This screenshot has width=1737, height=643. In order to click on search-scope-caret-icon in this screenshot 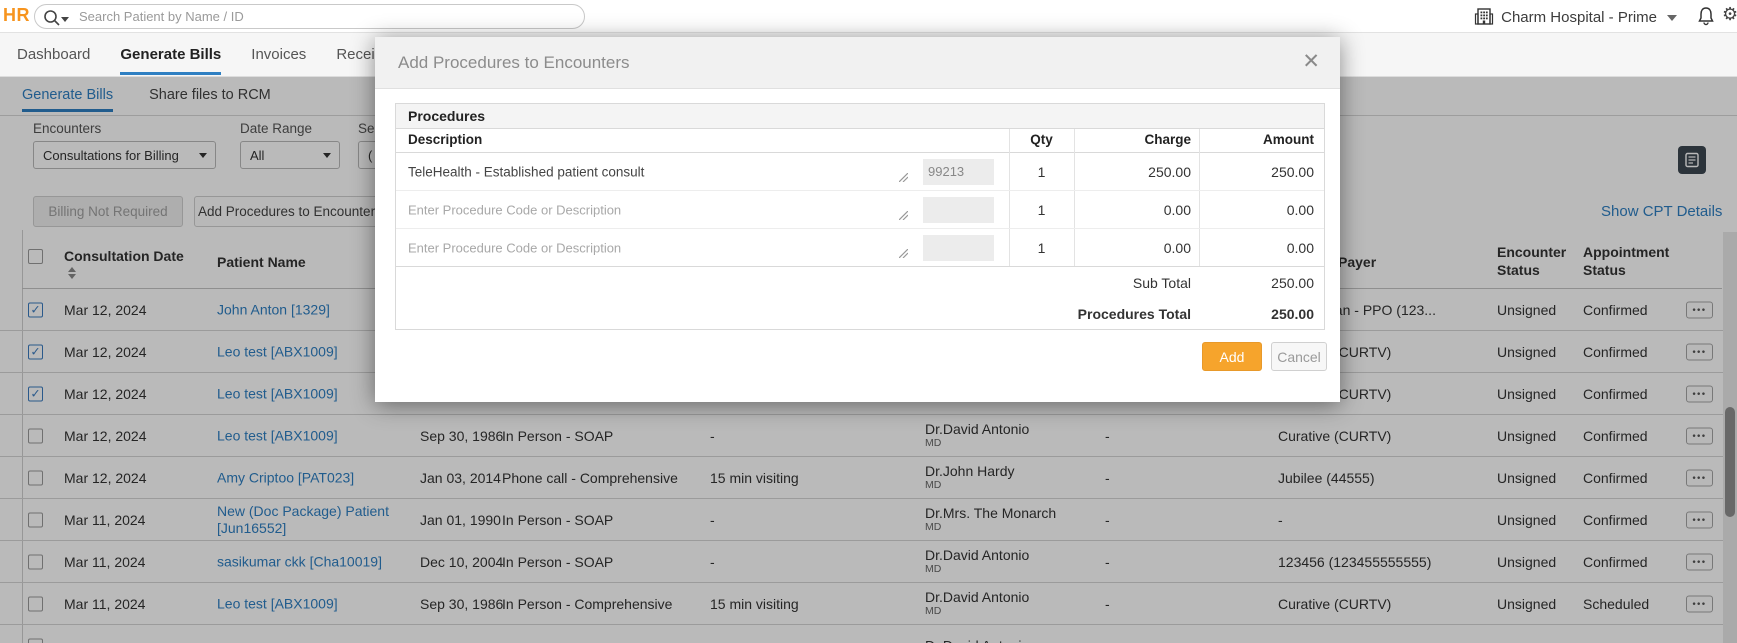, I will do `click(65, 19)`.